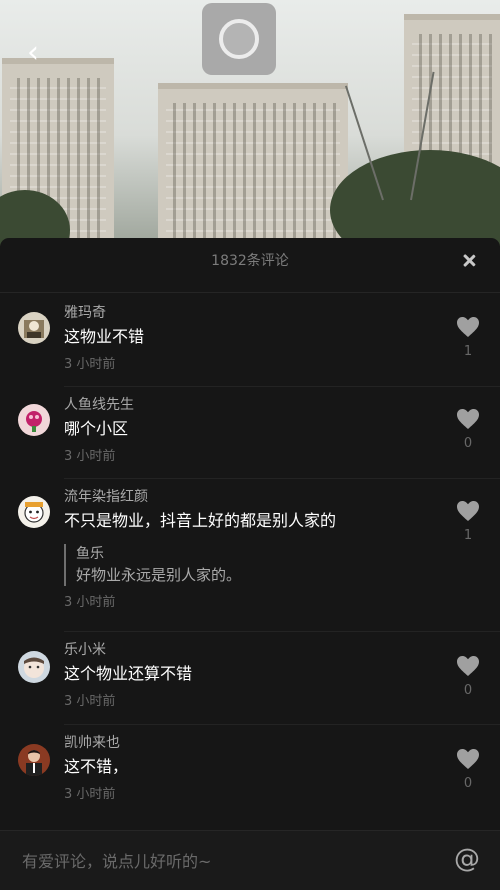 Image resolution: width=500 pixels, height=890 pixels. Describe the element at coordinates (250, 261) in the screenshot. I see `comment-count-title: 1832条评论` at that location.